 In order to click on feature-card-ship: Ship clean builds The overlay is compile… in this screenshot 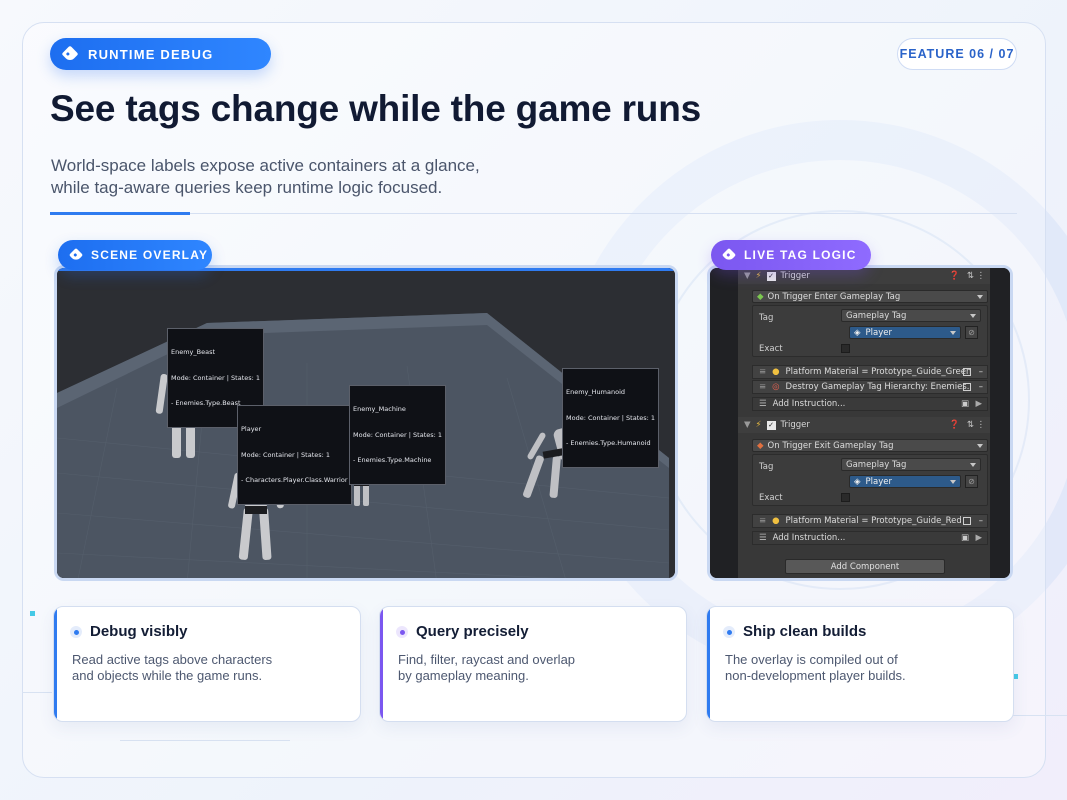, I will do `click(860, 664)`.